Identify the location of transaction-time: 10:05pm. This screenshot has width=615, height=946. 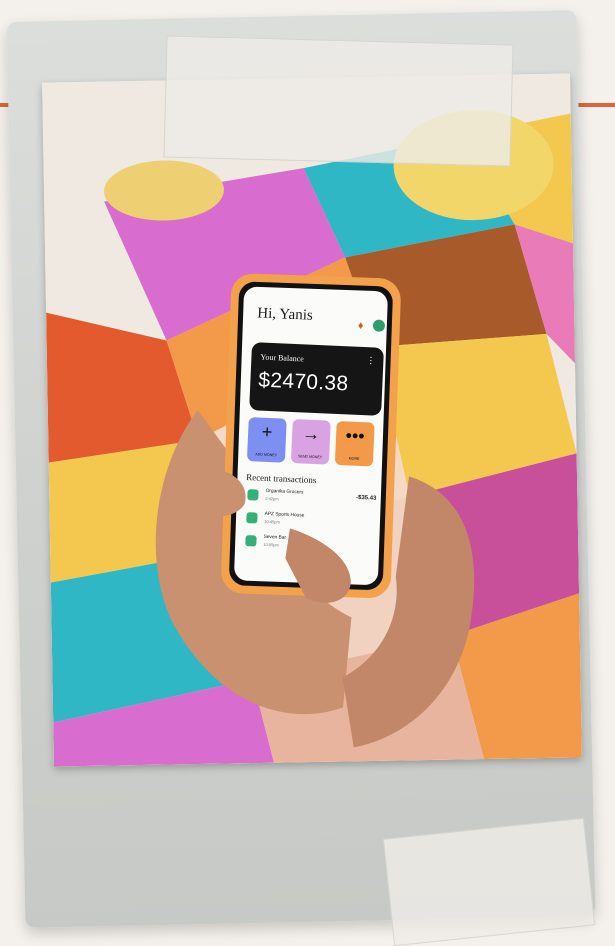
(271, 544).